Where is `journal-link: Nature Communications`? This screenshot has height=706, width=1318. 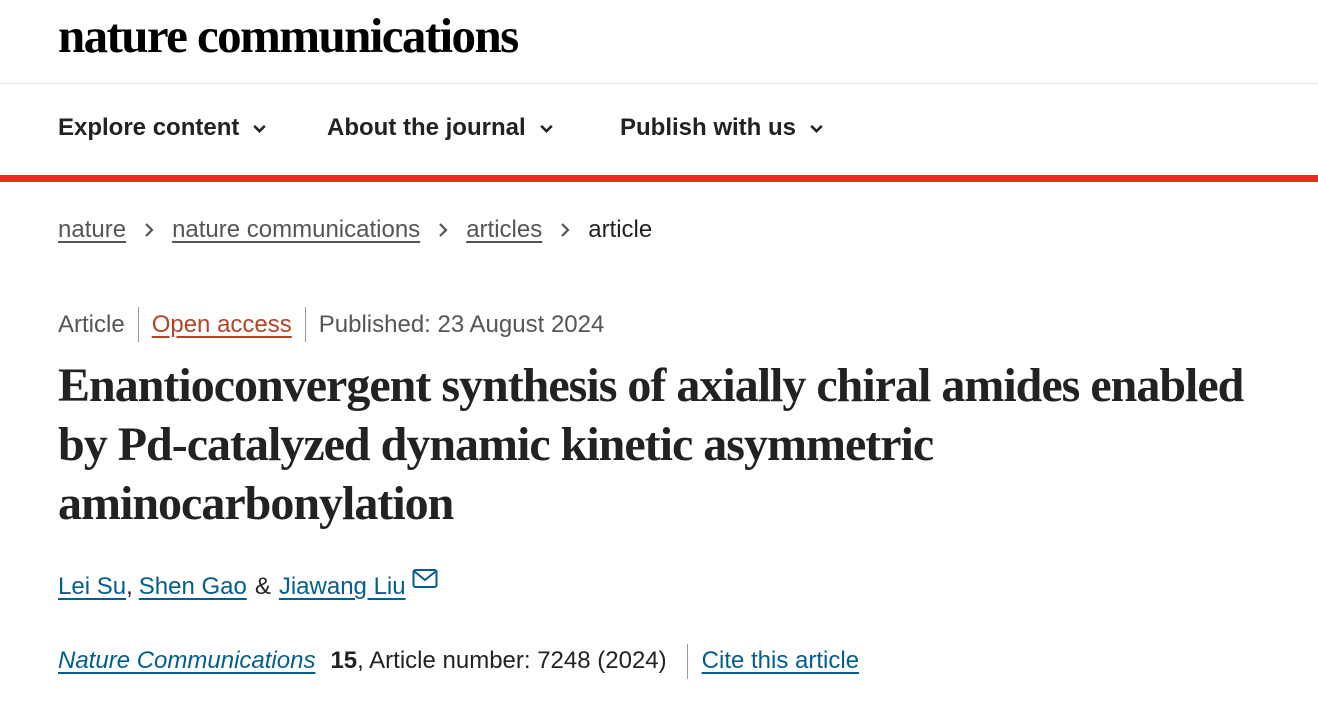 journal-link: Nature Communications is located at coordinates (186, 661).